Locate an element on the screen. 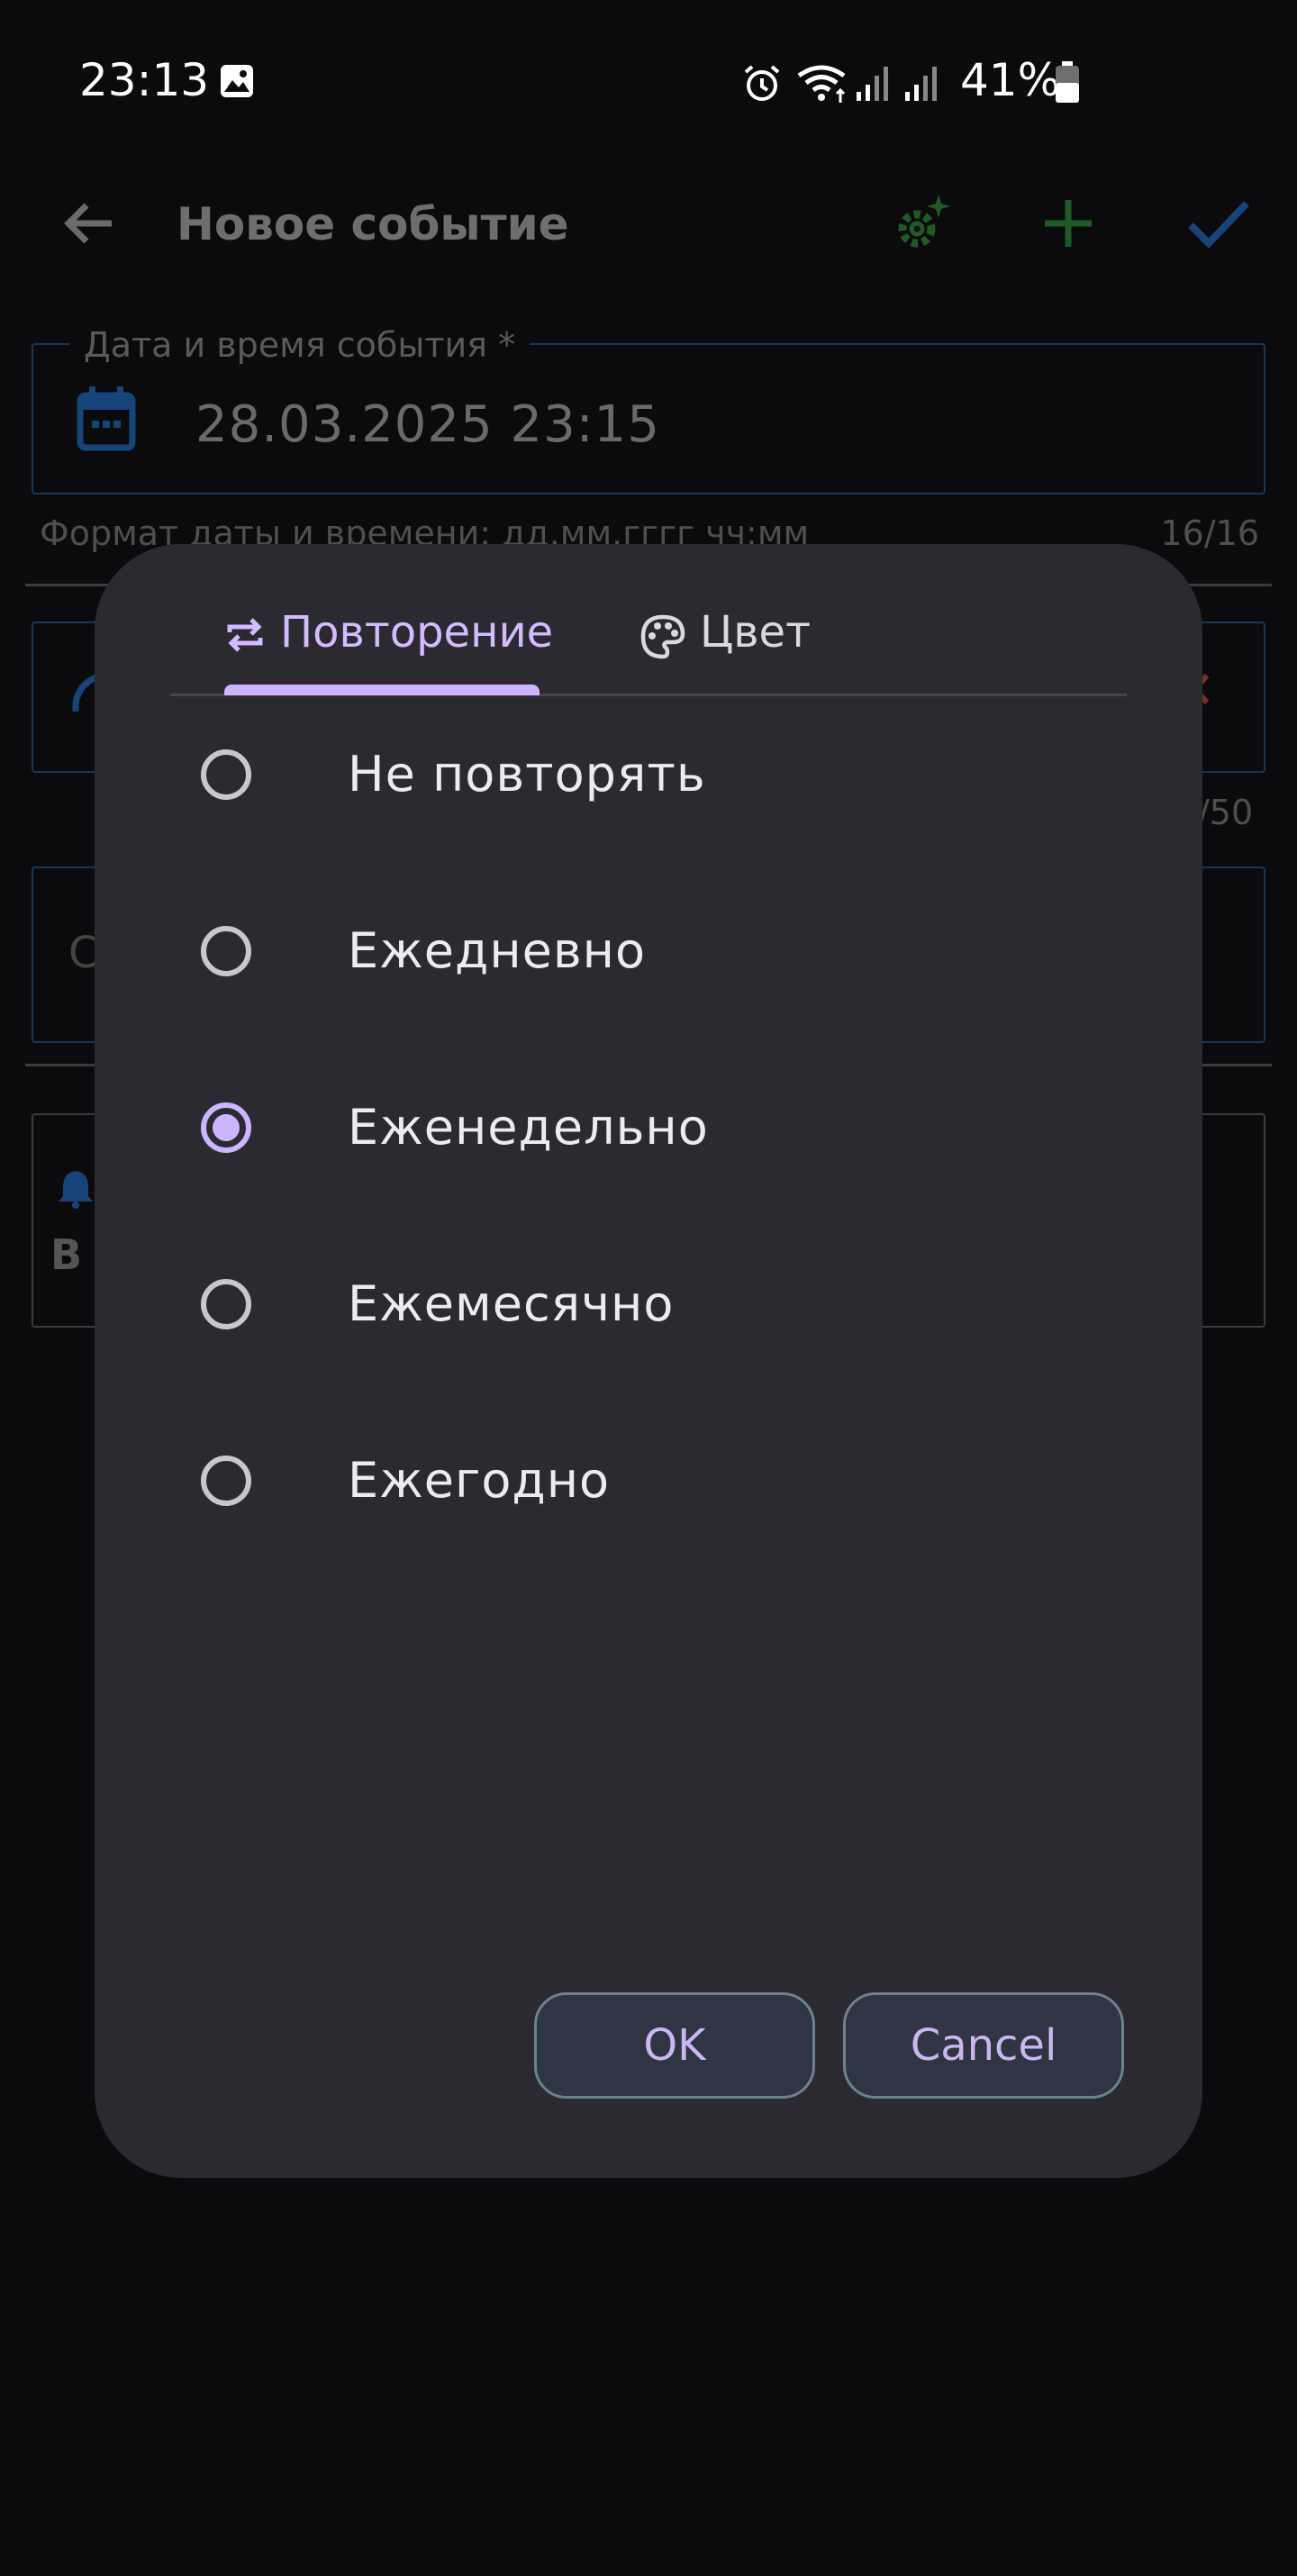 The width and height of the screenshot is (1297, 2576). calendar-icon is located at coordinates (106, 418).